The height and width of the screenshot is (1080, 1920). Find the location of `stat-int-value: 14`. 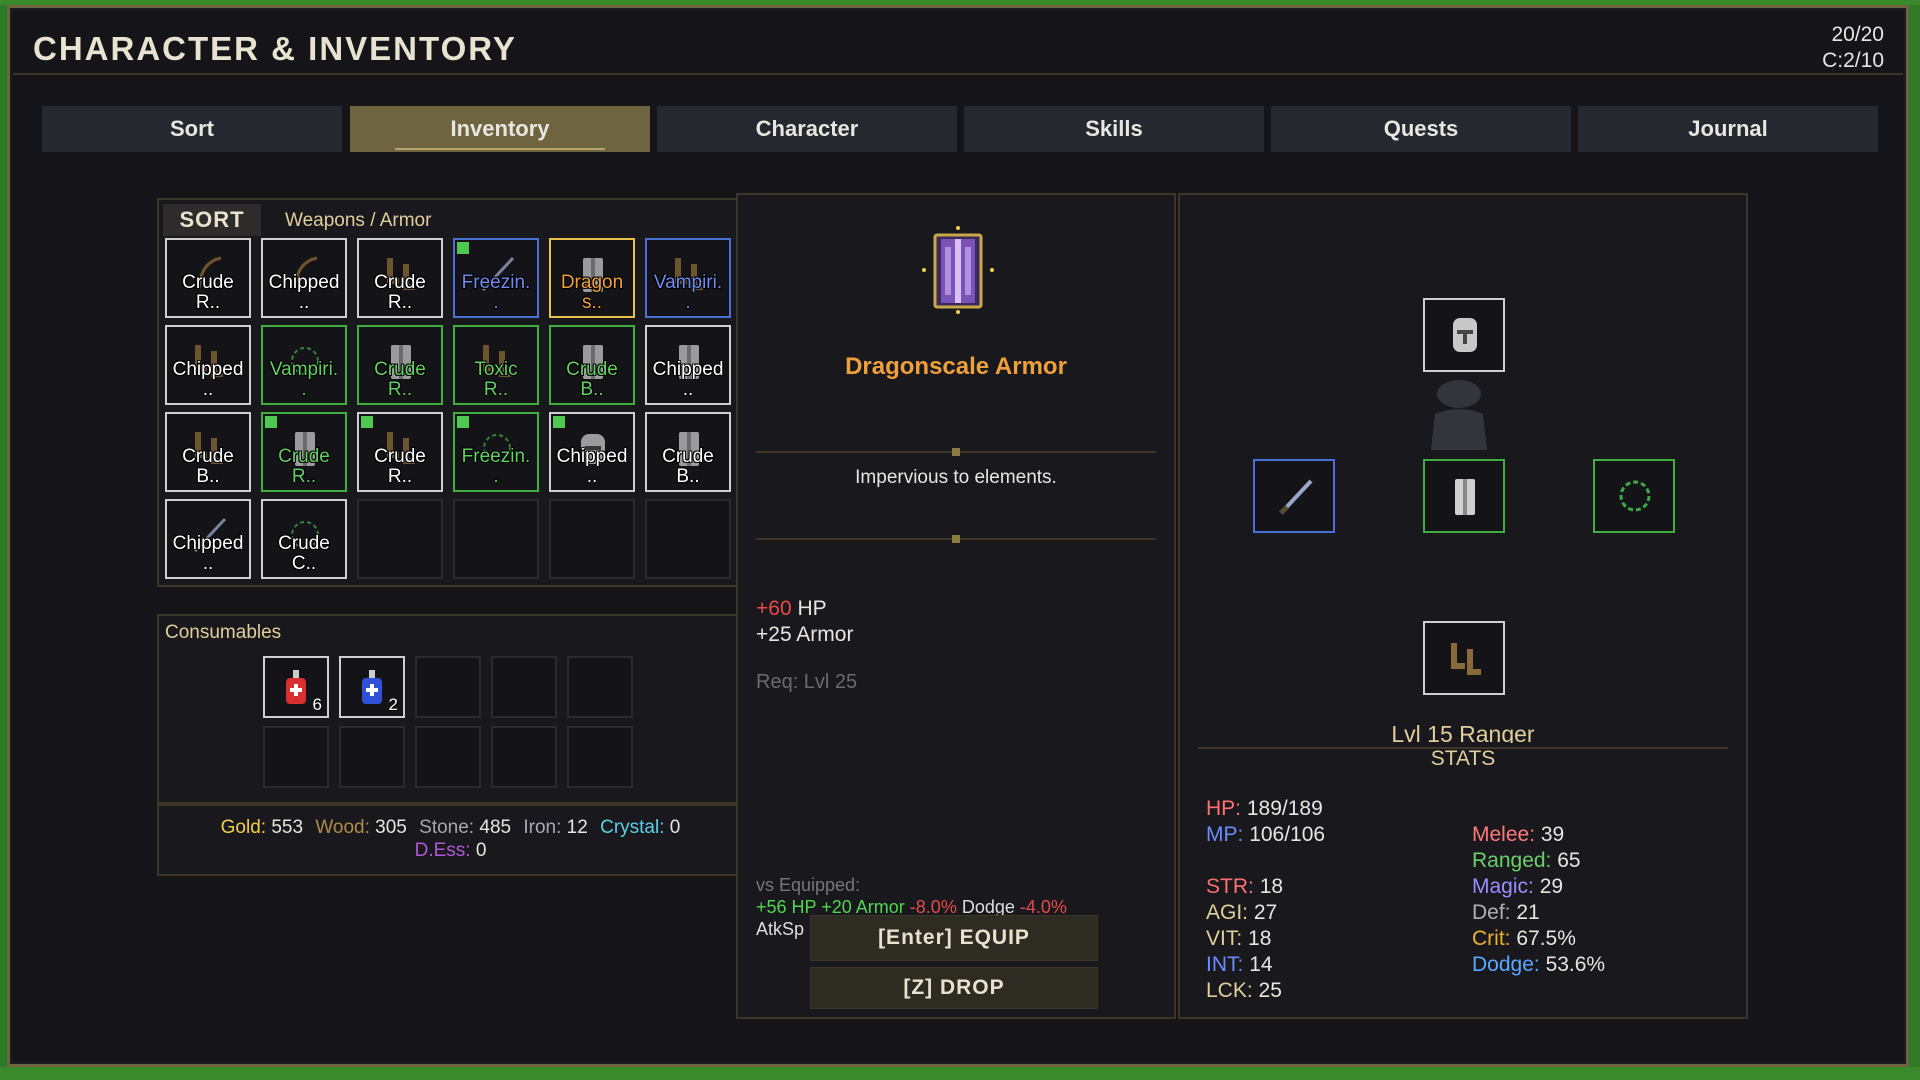

stat-int-value: 14 is located at coordinates (1261, 964).